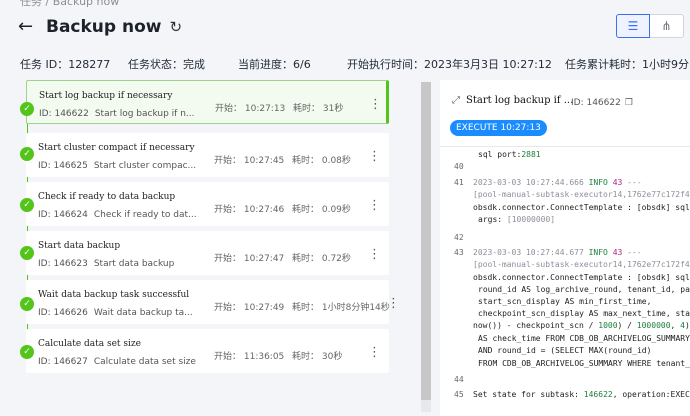 Image resolution: width=690 pixels, height=416 pixels. I want to click on subtask-id: ID: 146623, so click(63, 264).